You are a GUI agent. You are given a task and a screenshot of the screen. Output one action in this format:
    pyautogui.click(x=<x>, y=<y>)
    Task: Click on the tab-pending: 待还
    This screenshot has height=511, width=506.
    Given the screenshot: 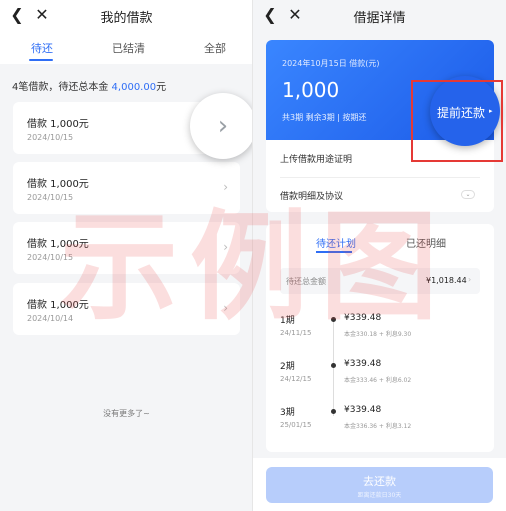 What is the action you would take?
    pyautogui.click(x=42, y=48)
    